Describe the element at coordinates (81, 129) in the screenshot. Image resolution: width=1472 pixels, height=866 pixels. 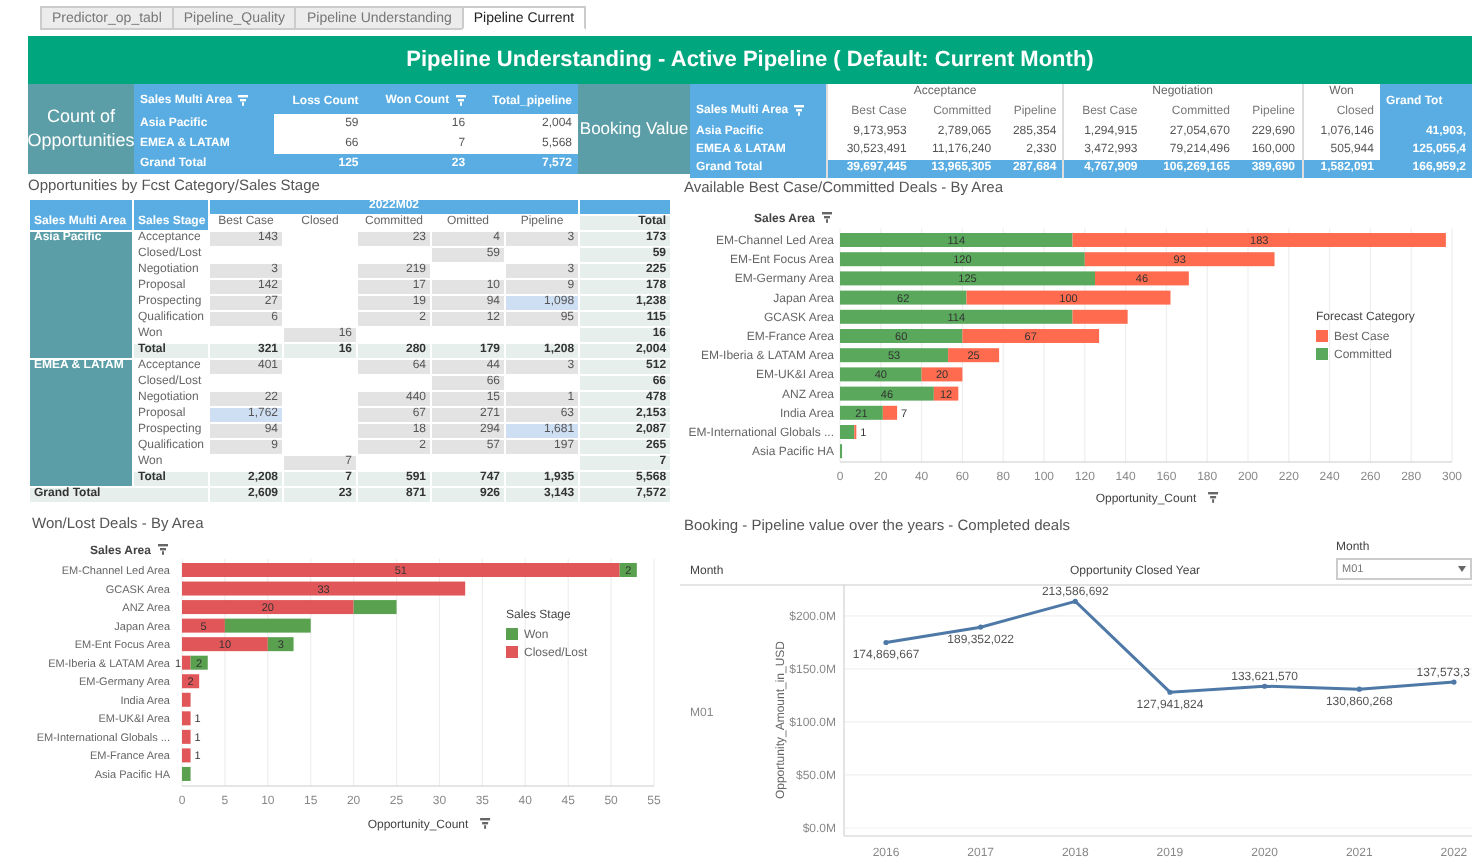
I see `panel-label: Count of Opportunities` at that location.